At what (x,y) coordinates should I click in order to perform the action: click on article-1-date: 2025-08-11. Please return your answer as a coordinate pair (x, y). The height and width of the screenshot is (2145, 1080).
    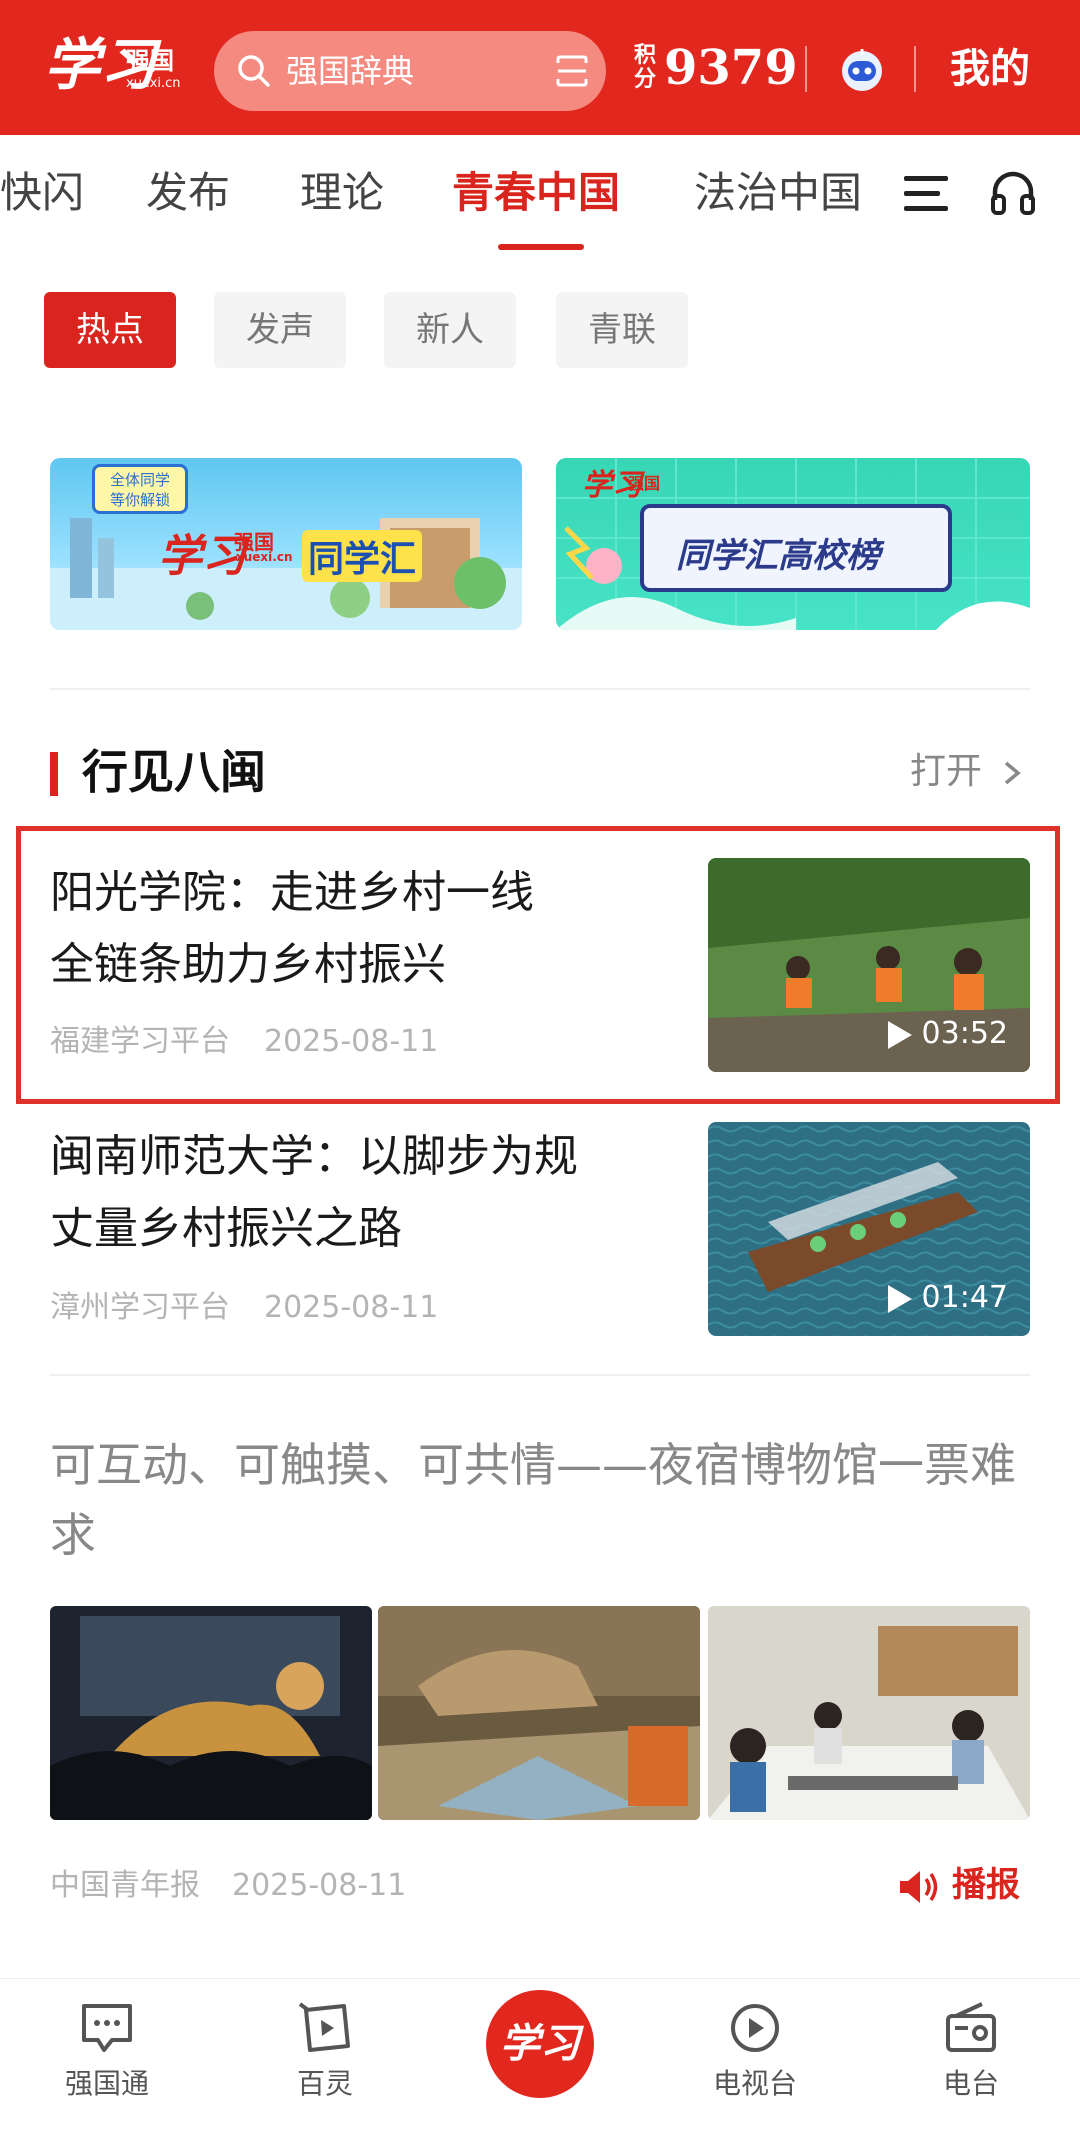
    Looking at the image, I should click on (351, 1041).